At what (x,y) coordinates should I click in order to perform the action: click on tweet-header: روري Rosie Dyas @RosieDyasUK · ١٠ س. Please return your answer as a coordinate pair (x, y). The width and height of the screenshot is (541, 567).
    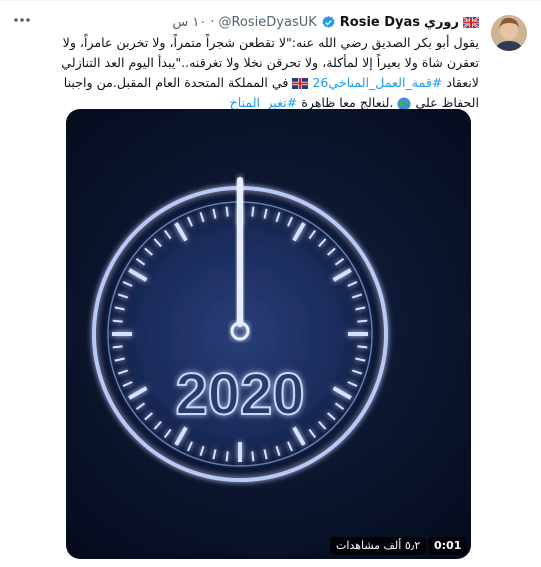
    Looking at the image, I should click on (246, 22).